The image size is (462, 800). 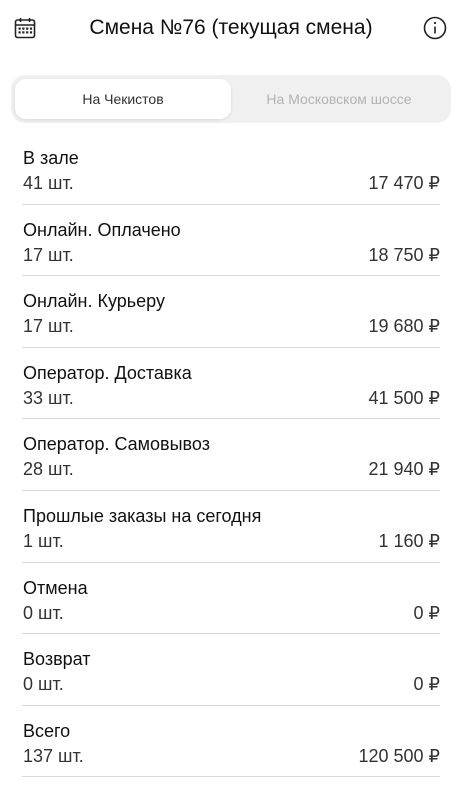 What do you see at coordinates (94, 301) in the screenshot?
I see `row-title: Онлайн. Курьеру` at bounding box center [94, 301].